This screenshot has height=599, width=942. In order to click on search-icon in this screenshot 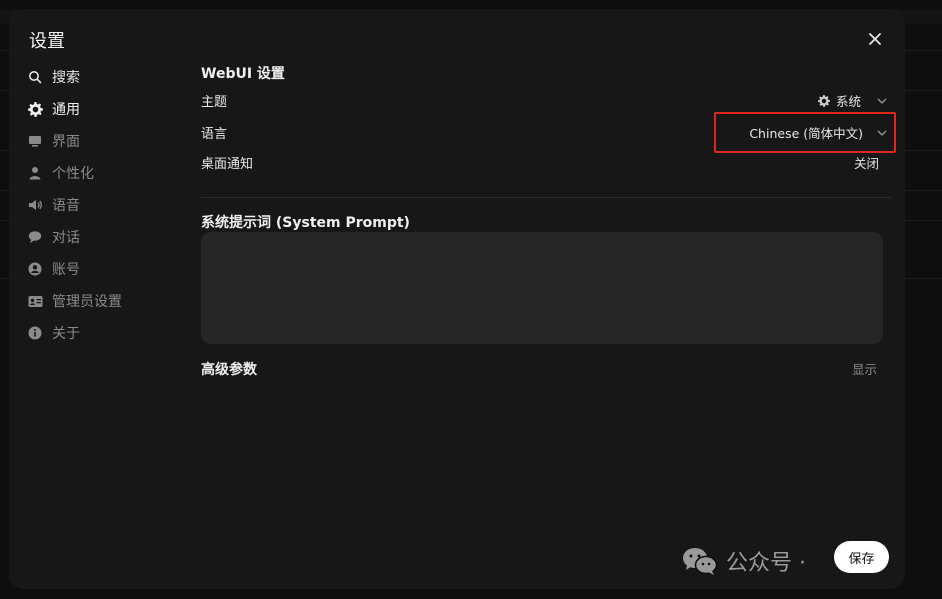, I will do `click(35, 77)`.